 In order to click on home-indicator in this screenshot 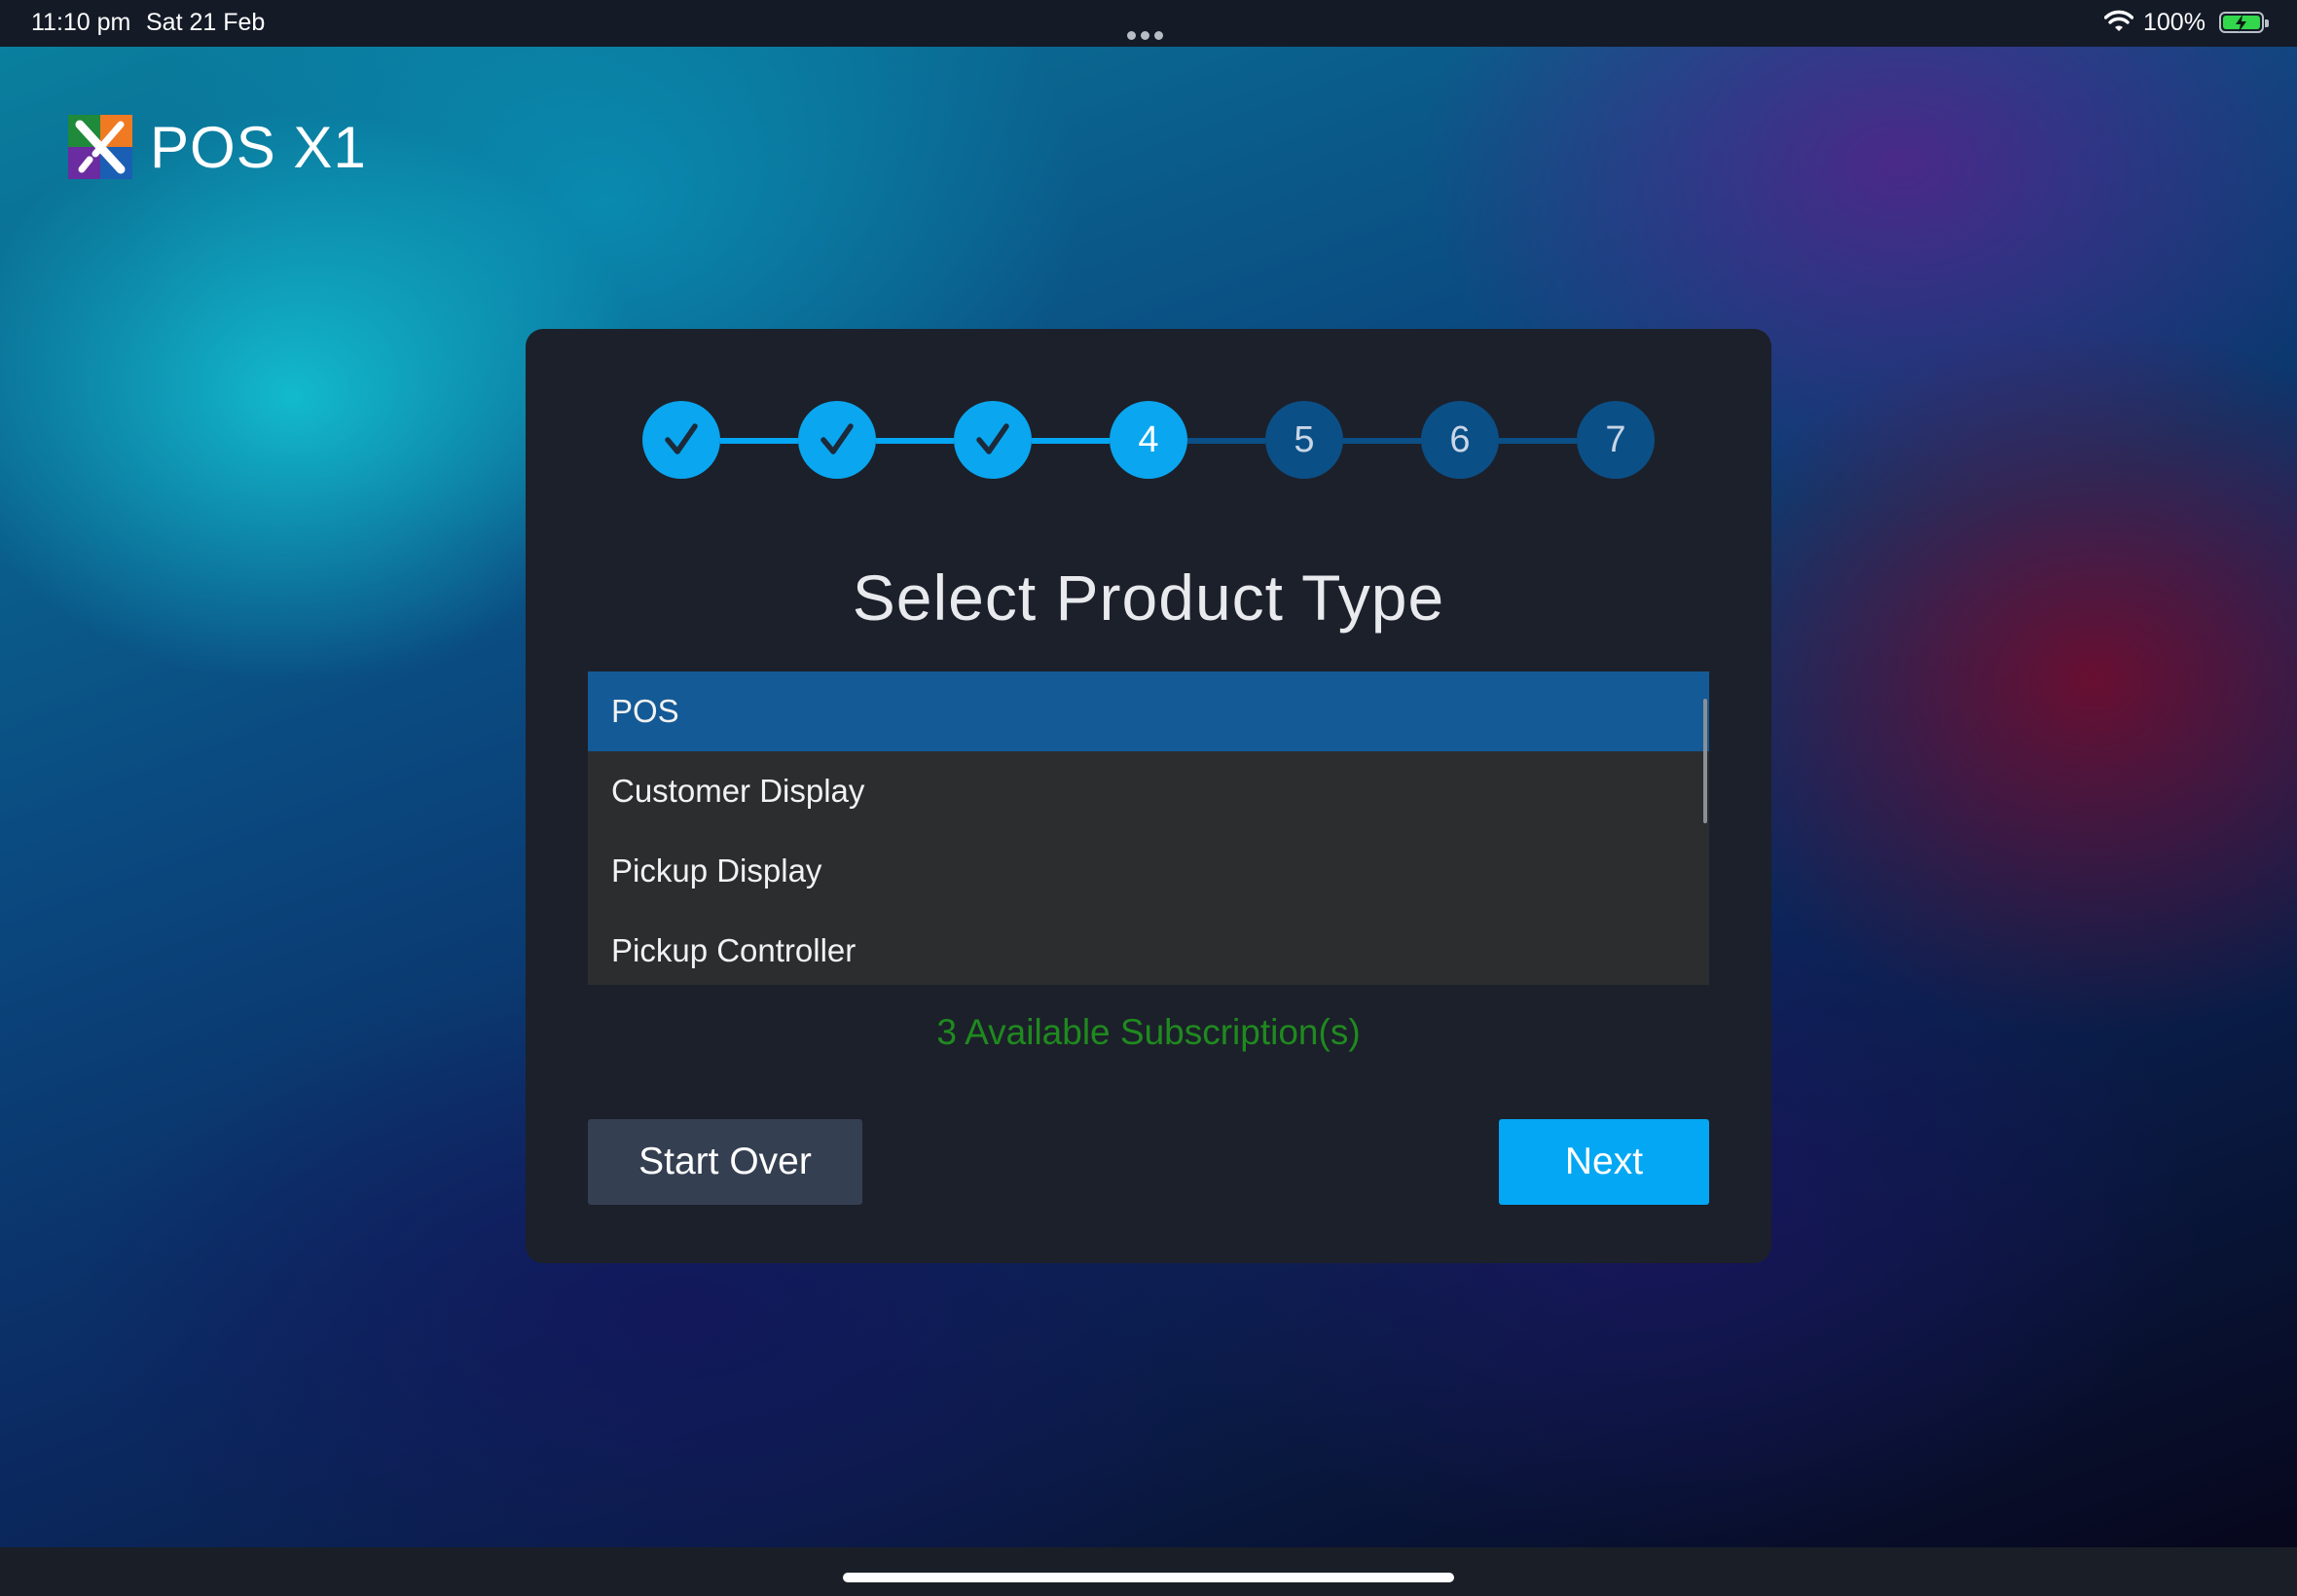, I will do `click(1148, 1577)`.